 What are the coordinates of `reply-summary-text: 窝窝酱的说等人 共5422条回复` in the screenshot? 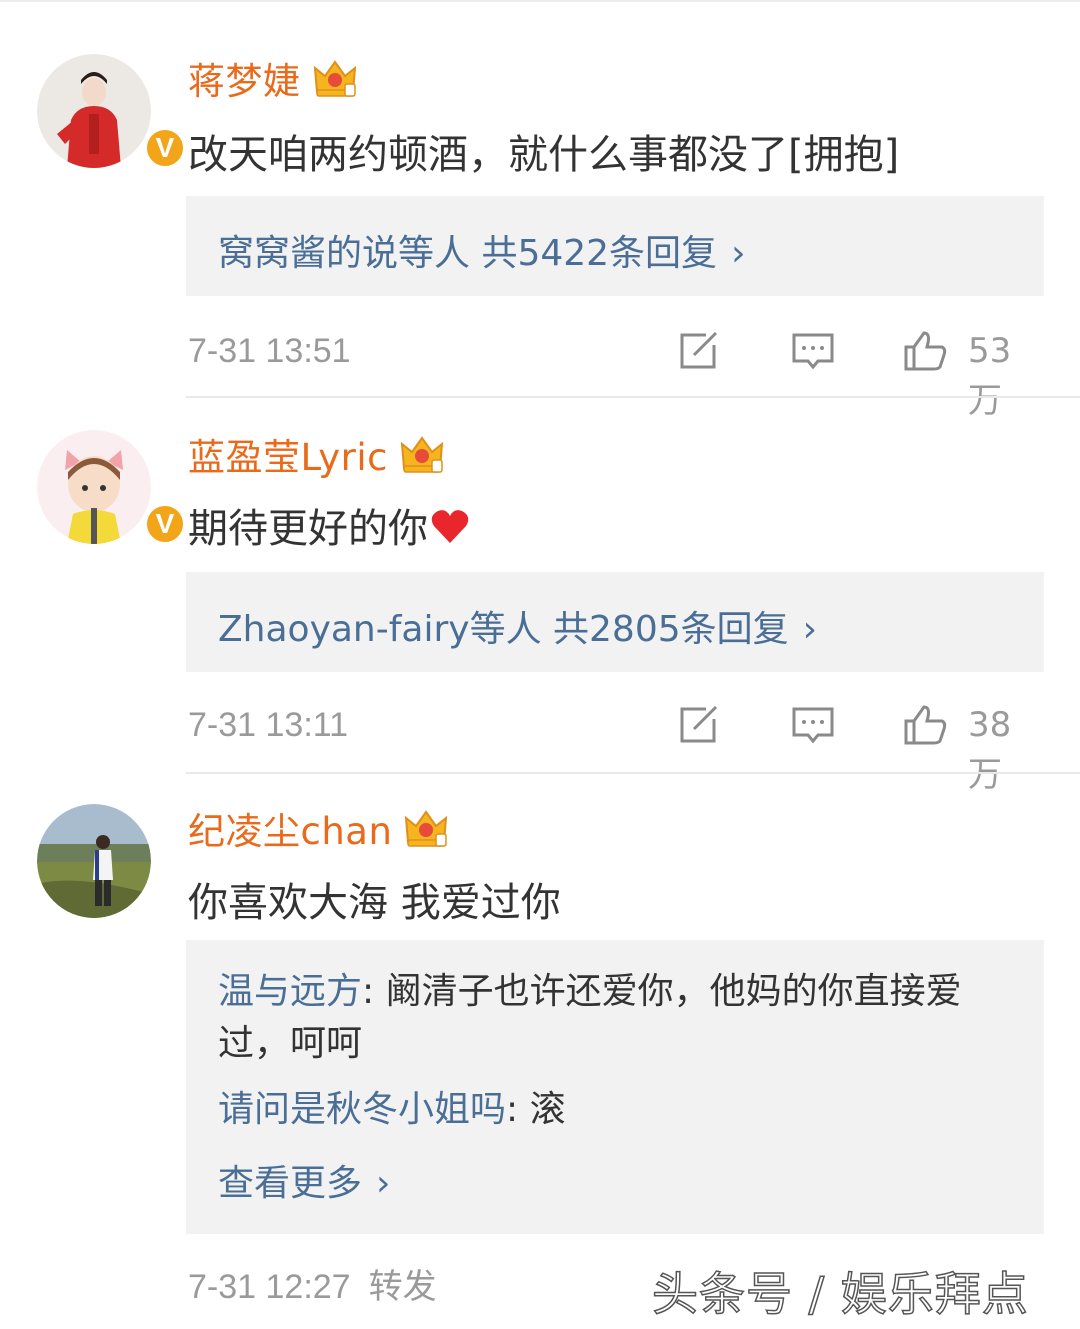 It's located at (468, 253).